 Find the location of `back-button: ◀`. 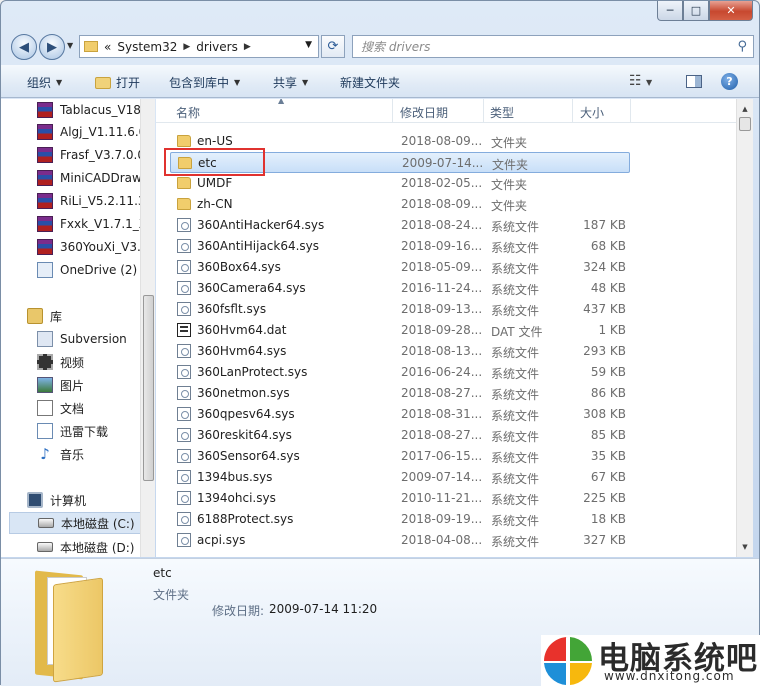

back-button: ◀ is located at coordinates (24, 47).